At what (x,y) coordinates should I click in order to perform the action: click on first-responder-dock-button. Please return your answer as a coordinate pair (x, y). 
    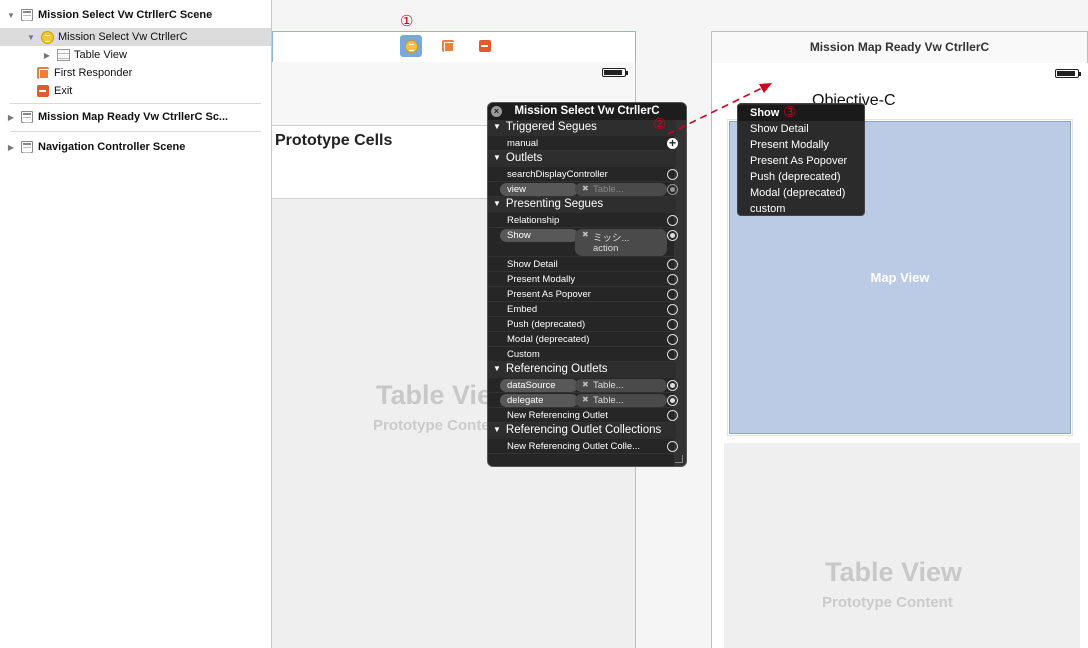
    Looking at the image, I should click on (448, 46).